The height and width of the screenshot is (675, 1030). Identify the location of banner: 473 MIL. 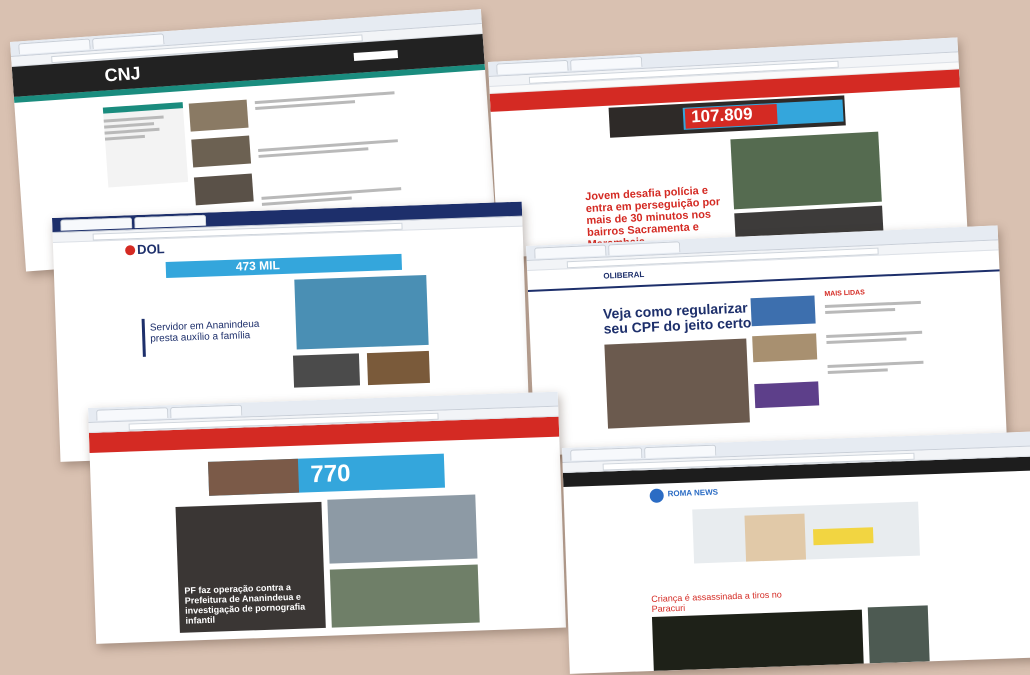
(284, 266).